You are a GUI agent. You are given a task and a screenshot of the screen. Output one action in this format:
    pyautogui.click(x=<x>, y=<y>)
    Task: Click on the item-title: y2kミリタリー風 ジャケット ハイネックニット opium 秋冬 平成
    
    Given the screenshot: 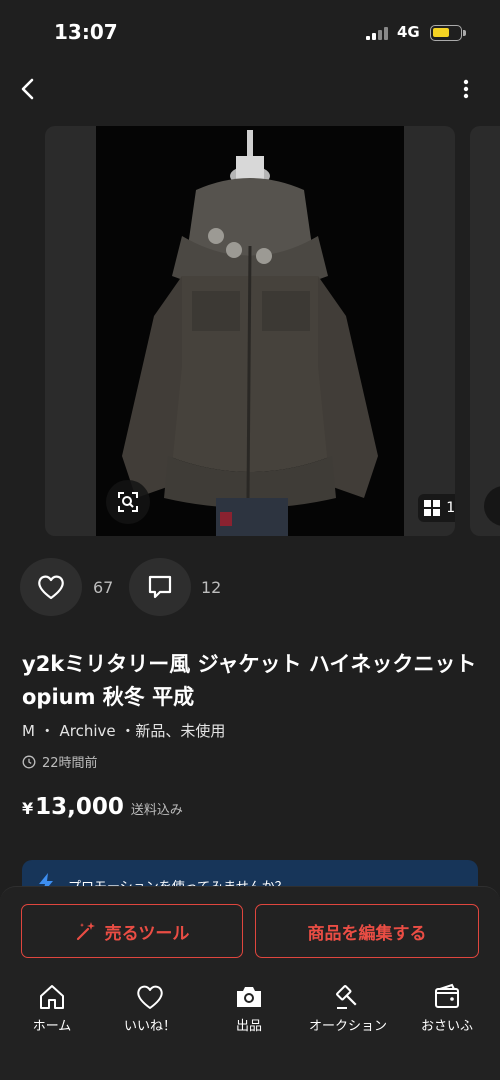 What is the action you would take?
    pyautogui.click(x=249, y=680)
    